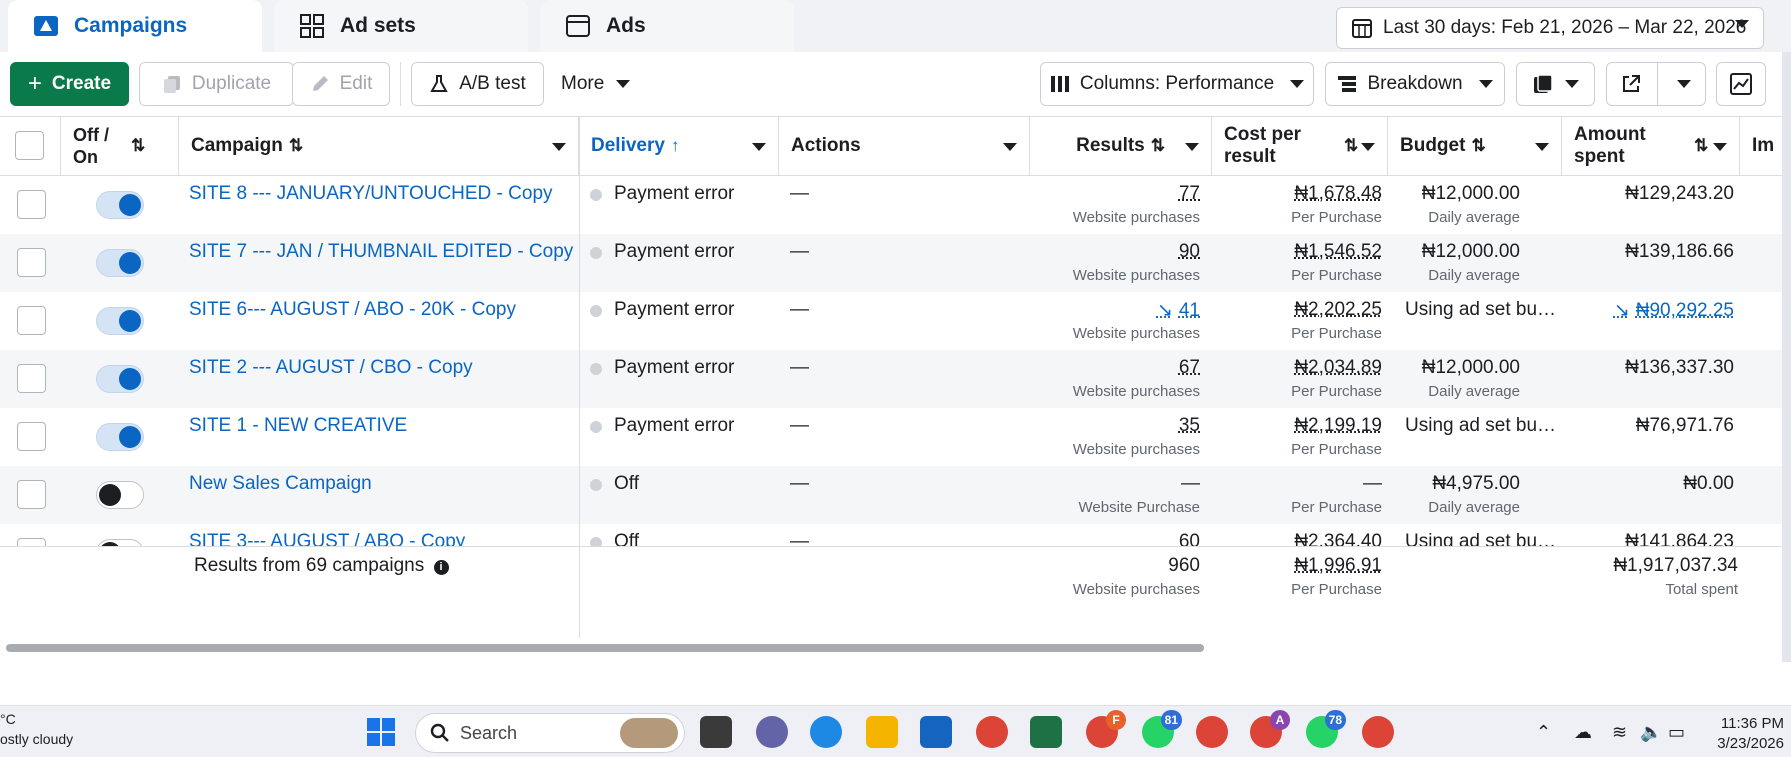  What do you see at coordinates (130, 263) in the screenshot?
I see `toggle-knob` at bounding box center [130, 263].